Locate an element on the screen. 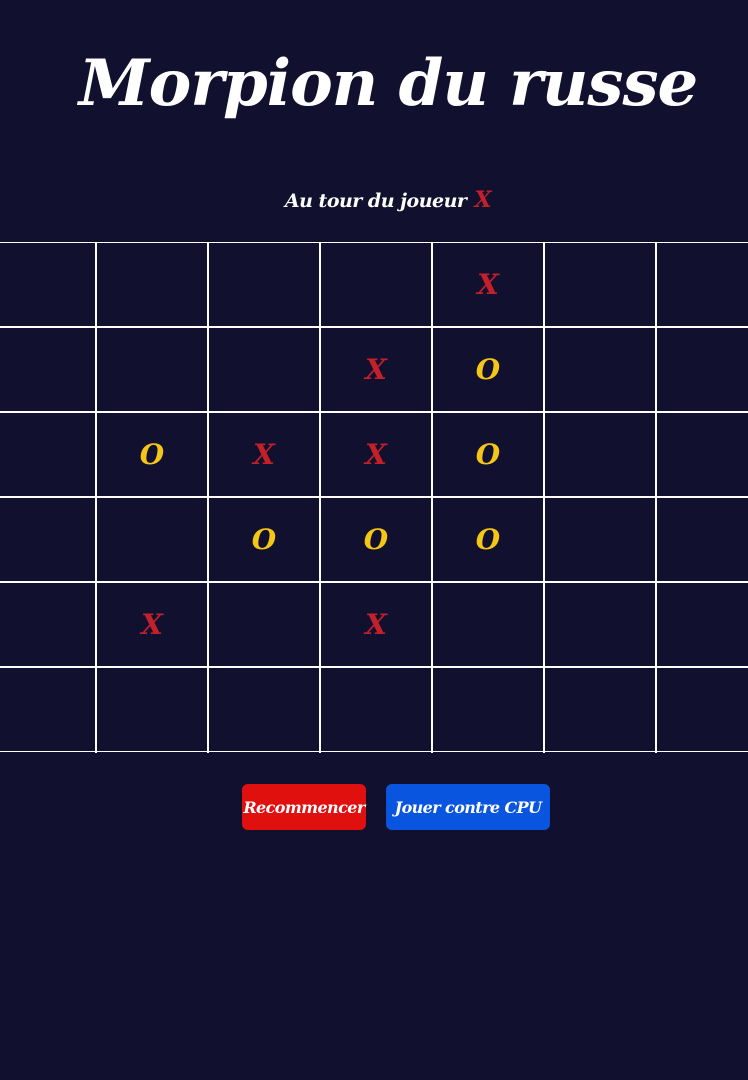 The image size is (748, 1080). turn-status-label: Au tour du joueur is located at coordinates (375, 201).